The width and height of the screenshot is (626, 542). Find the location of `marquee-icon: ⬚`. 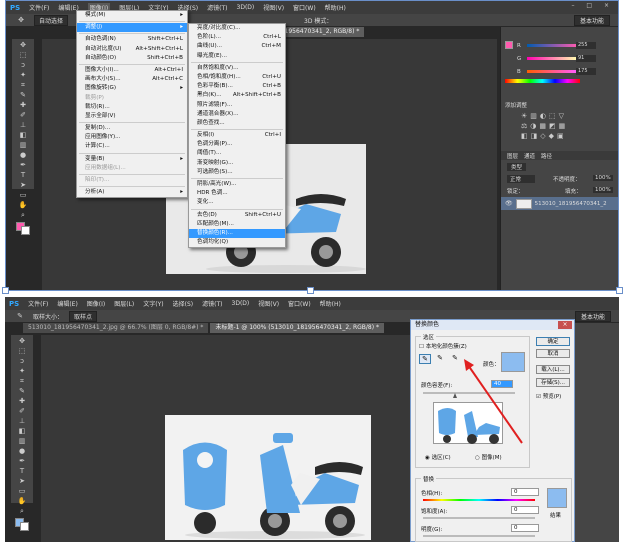

marquee-icon: ⬚ is located at coordinates (23, 55).